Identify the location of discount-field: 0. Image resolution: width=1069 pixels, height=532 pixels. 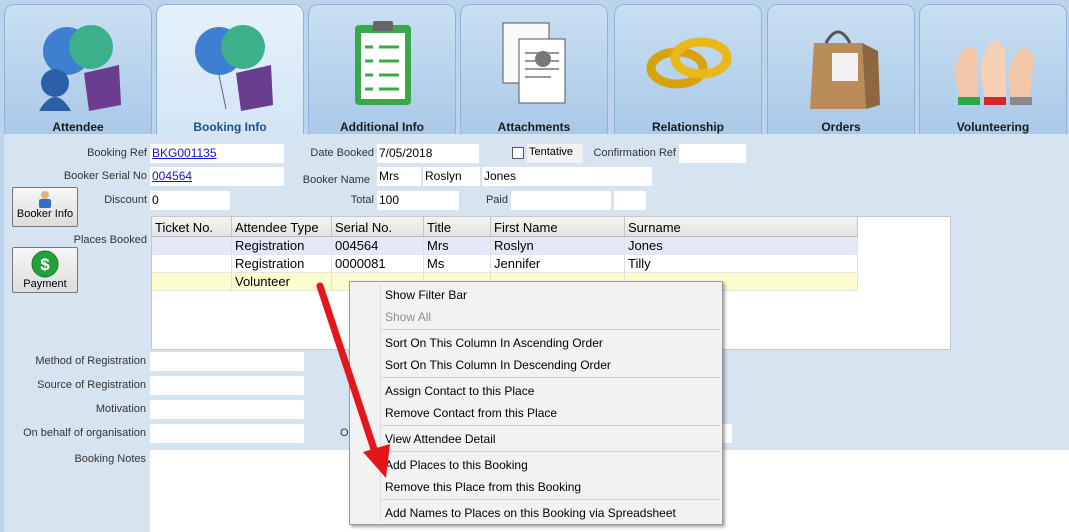
(190, 200).